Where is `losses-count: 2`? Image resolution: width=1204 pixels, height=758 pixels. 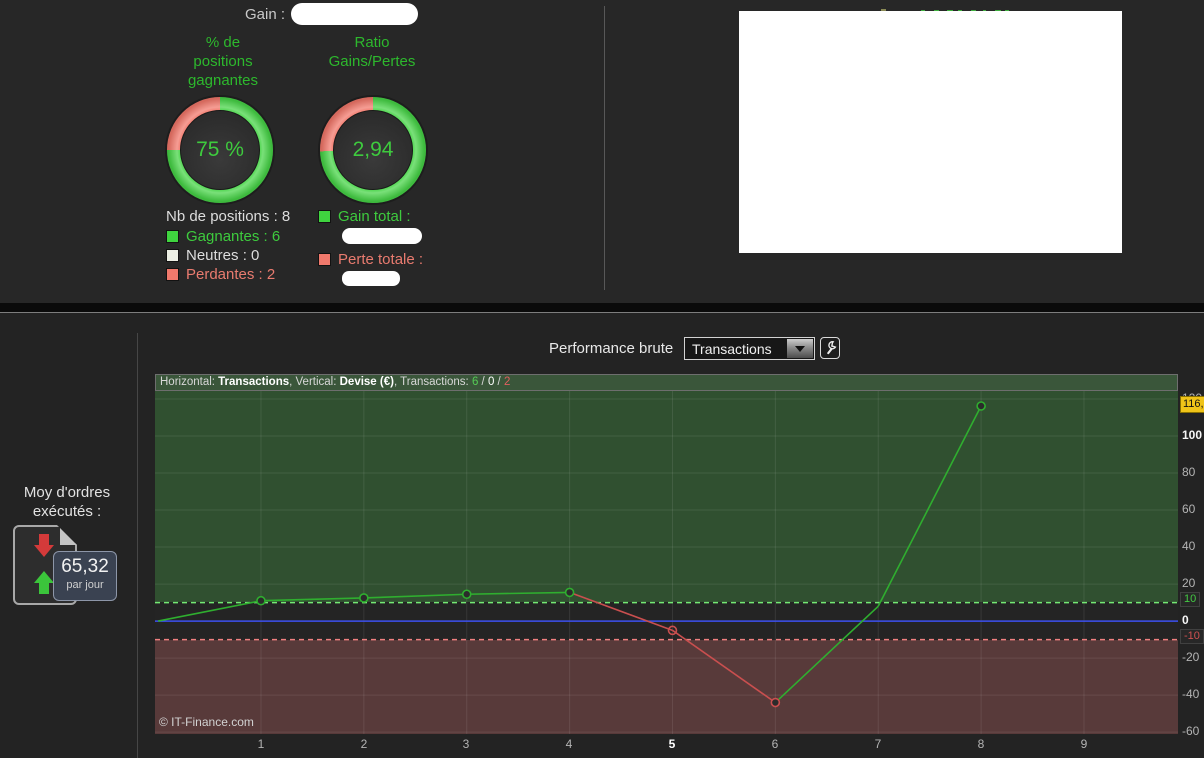 losses-count: 2 is located at coordinates (507, 382).